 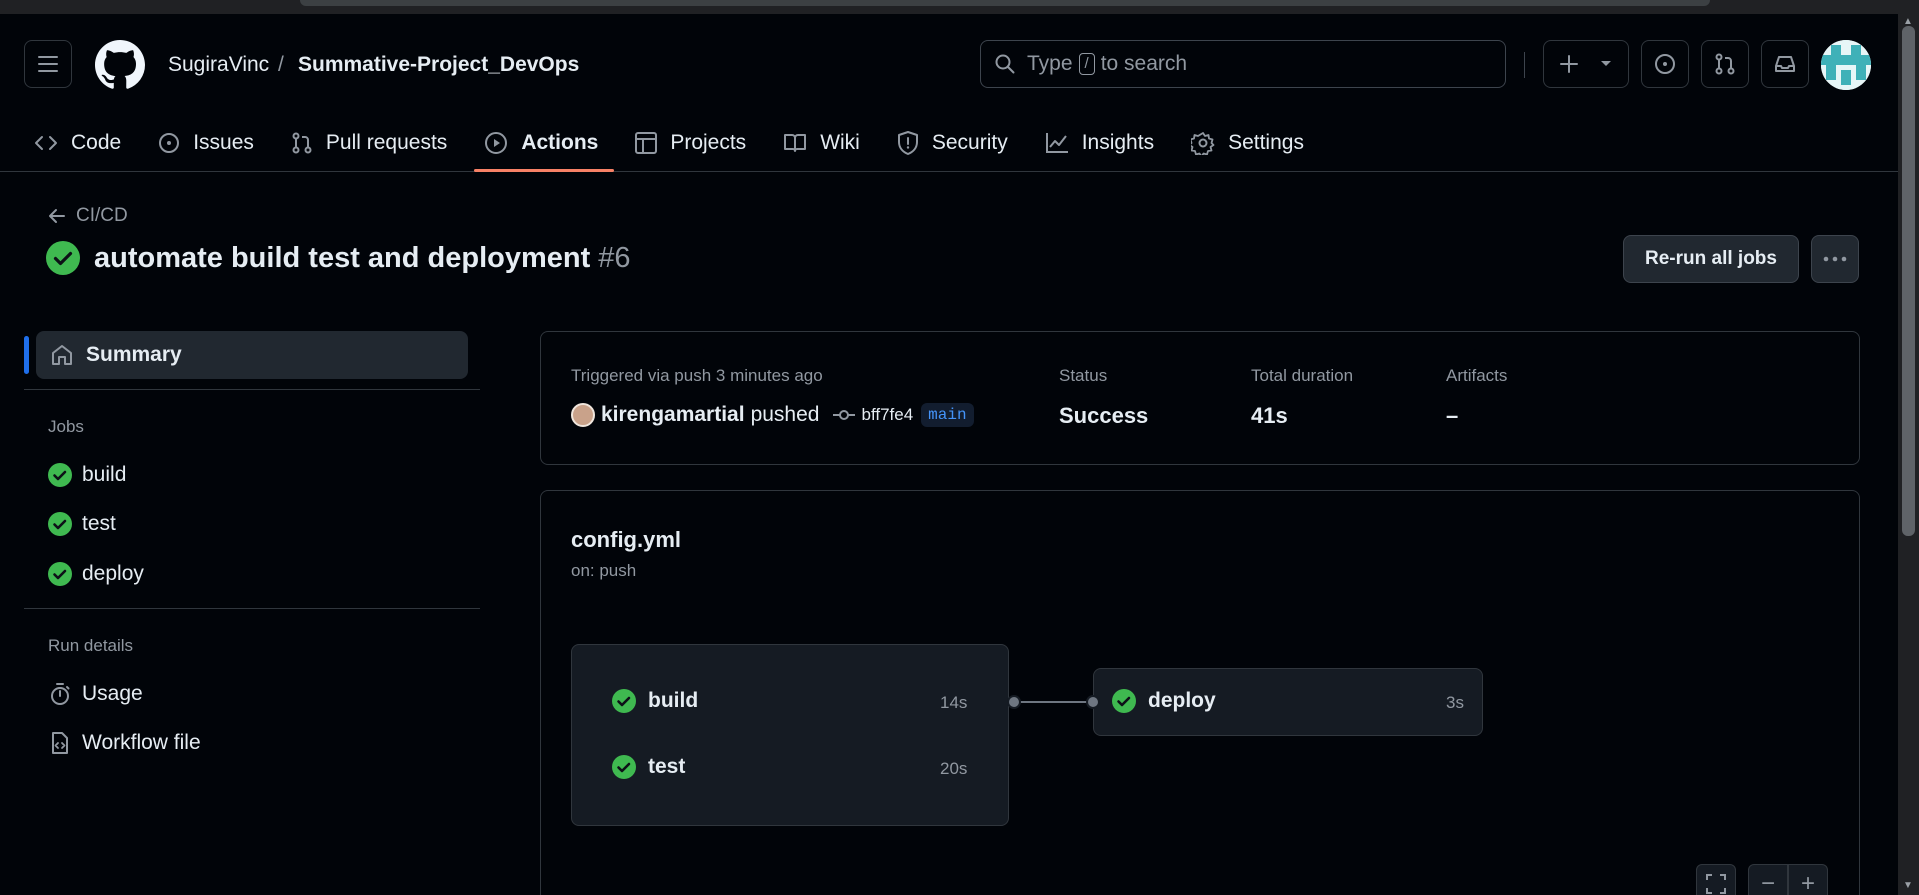 I want to click on sidebar-run-details-heading: Run details, so click(x=91, y=645).